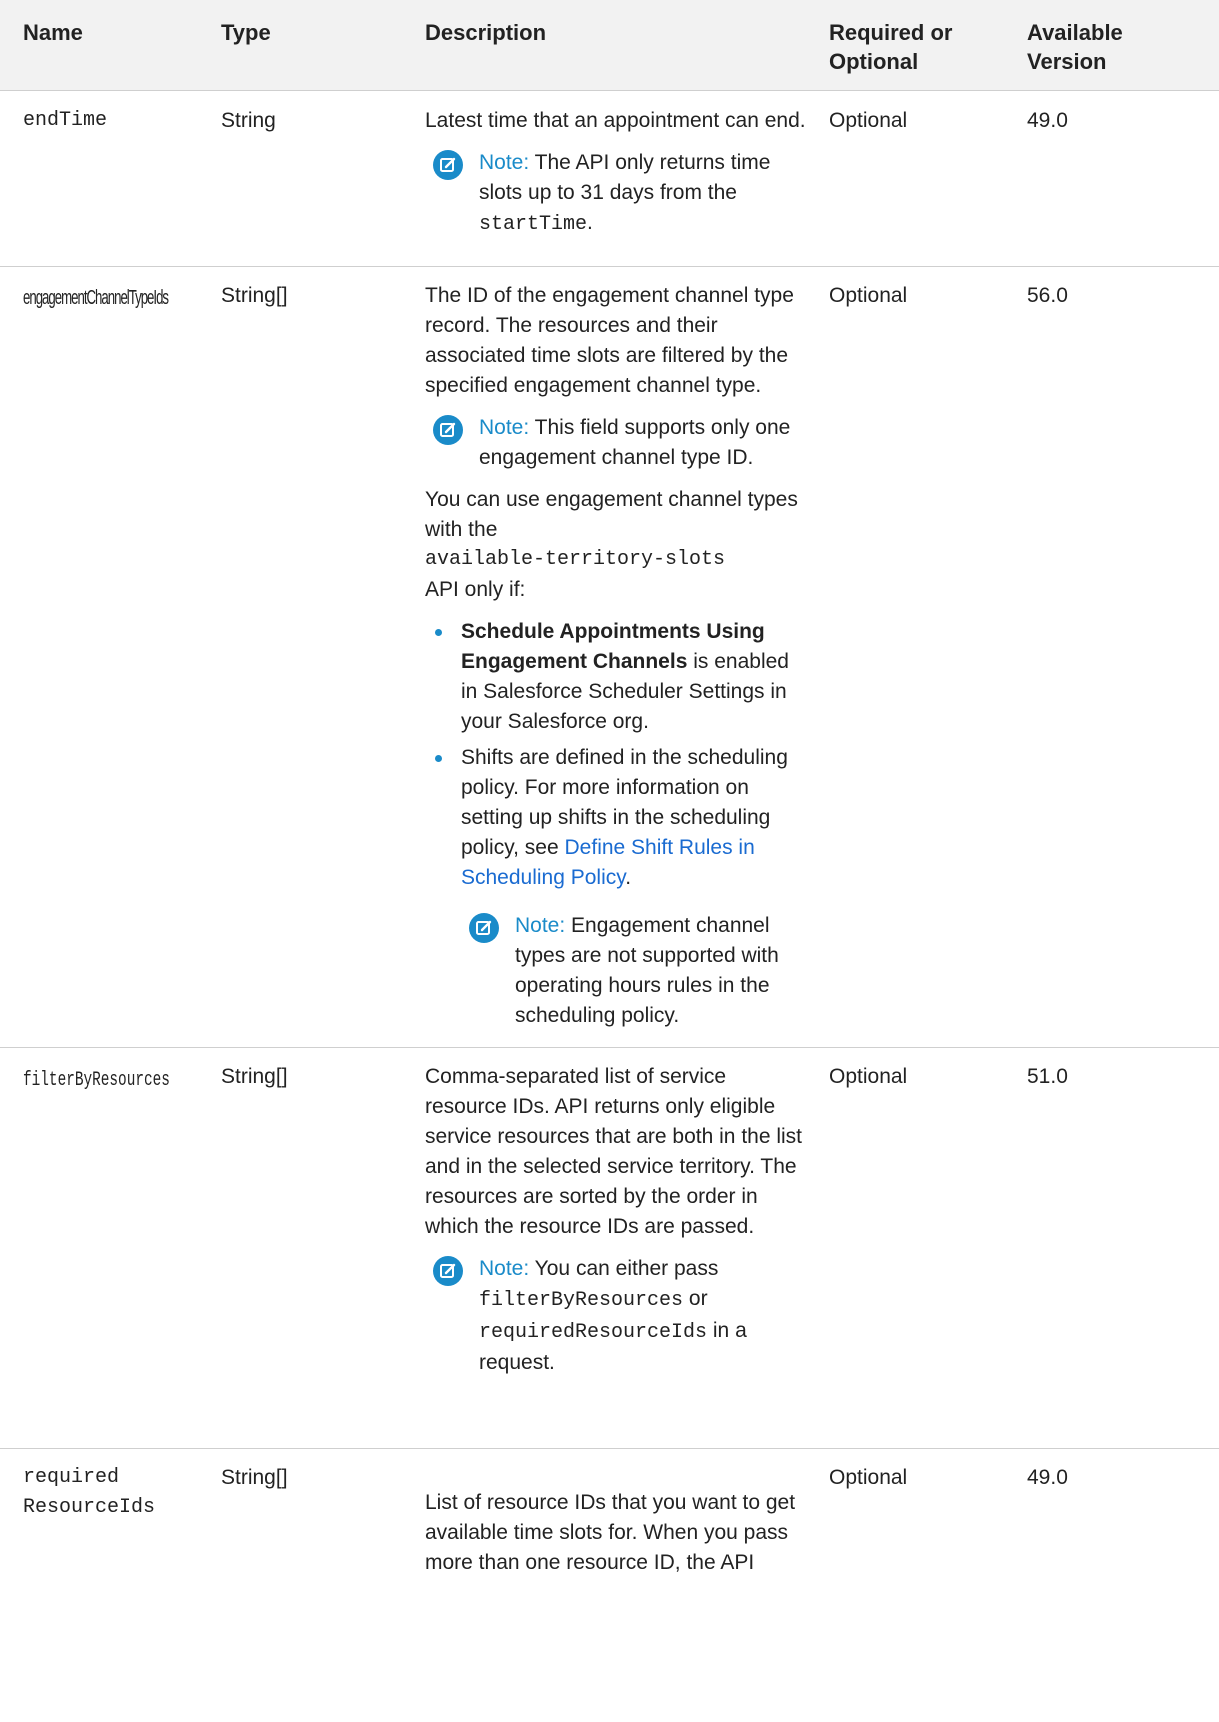 The height and width of the screenshot is (1722, 1219). I want to click on header-required-line1: Required or, so click(891, 32).